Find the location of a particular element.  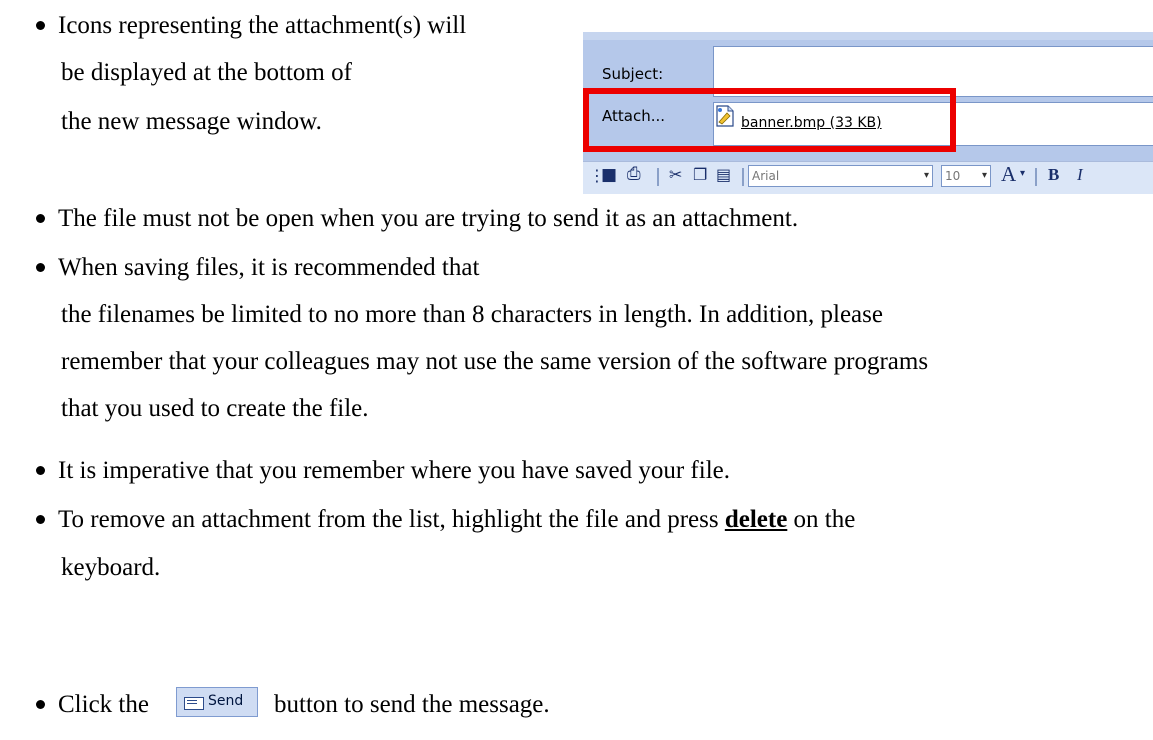

cut-icon: ✂ is located at coordinates (675, 174).